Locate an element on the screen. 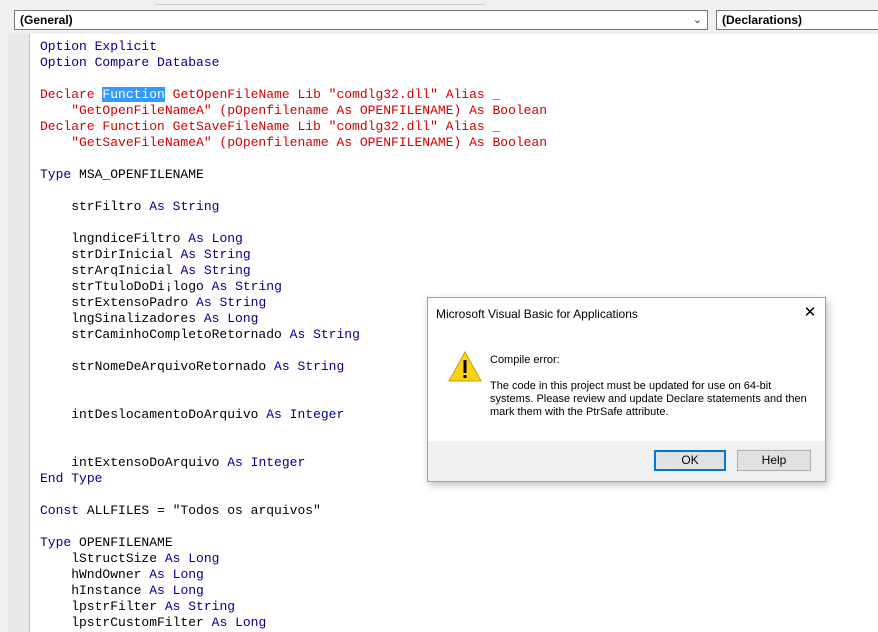 This screenshot has height=632, width=878. code-window-toolbar: (General) ⌄ (Declarations) is located at coordinates (439, 21).